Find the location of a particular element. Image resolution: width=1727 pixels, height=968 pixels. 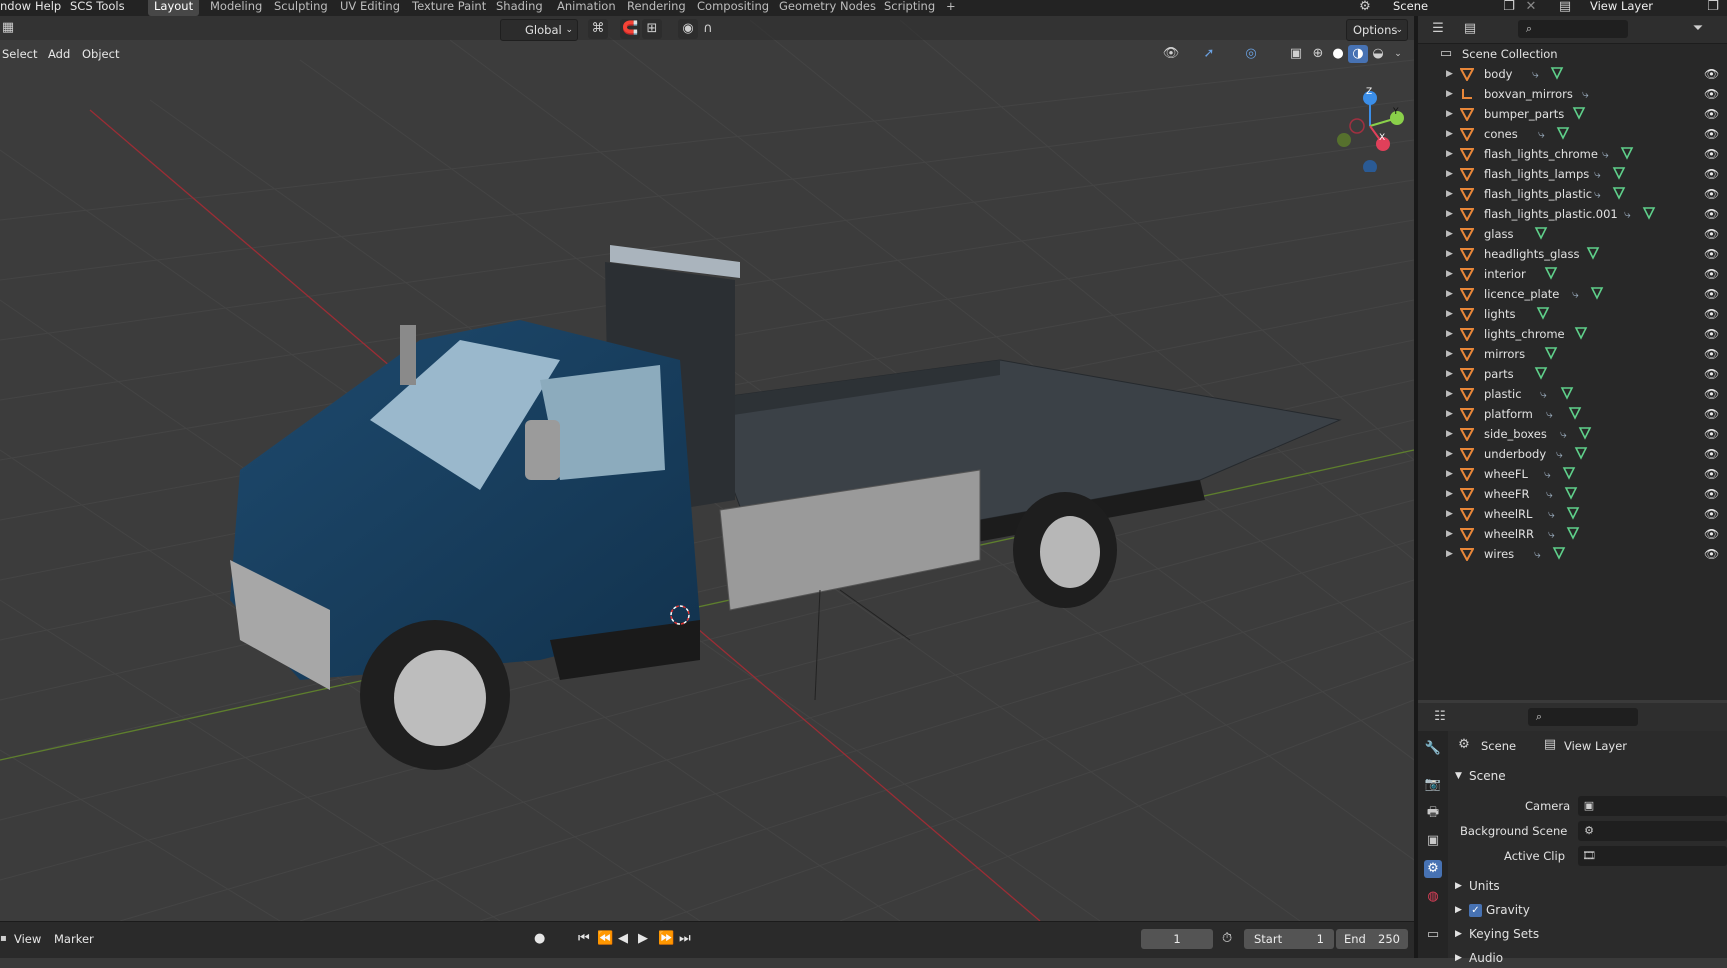

current-frame-field: 1 is located at coordinates (1177, 939).